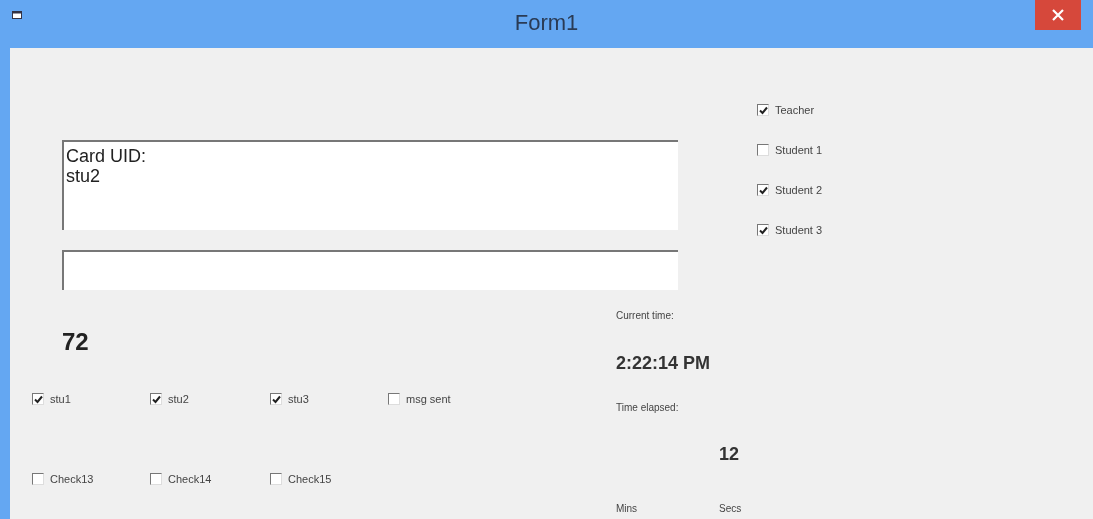  What do you see at coordinates (663, 363) in the screenshot?
I see `current-time: 2:22:14 PM` at bounding box center [663, 363].